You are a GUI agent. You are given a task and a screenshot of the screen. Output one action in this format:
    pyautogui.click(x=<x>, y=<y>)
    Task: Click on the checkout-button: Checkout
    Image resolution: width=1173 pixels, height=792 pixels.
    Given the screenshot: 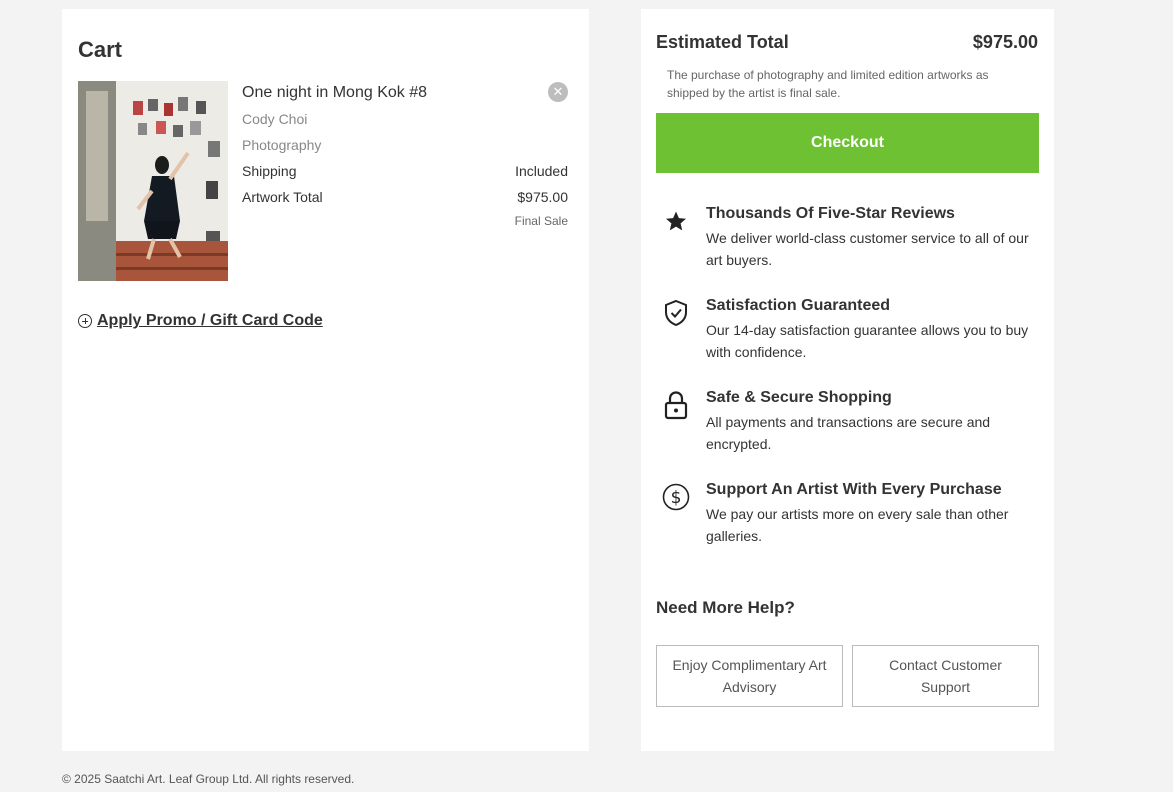 What is the action you would take?
    pyautogui.click(x=847, y=143)
    